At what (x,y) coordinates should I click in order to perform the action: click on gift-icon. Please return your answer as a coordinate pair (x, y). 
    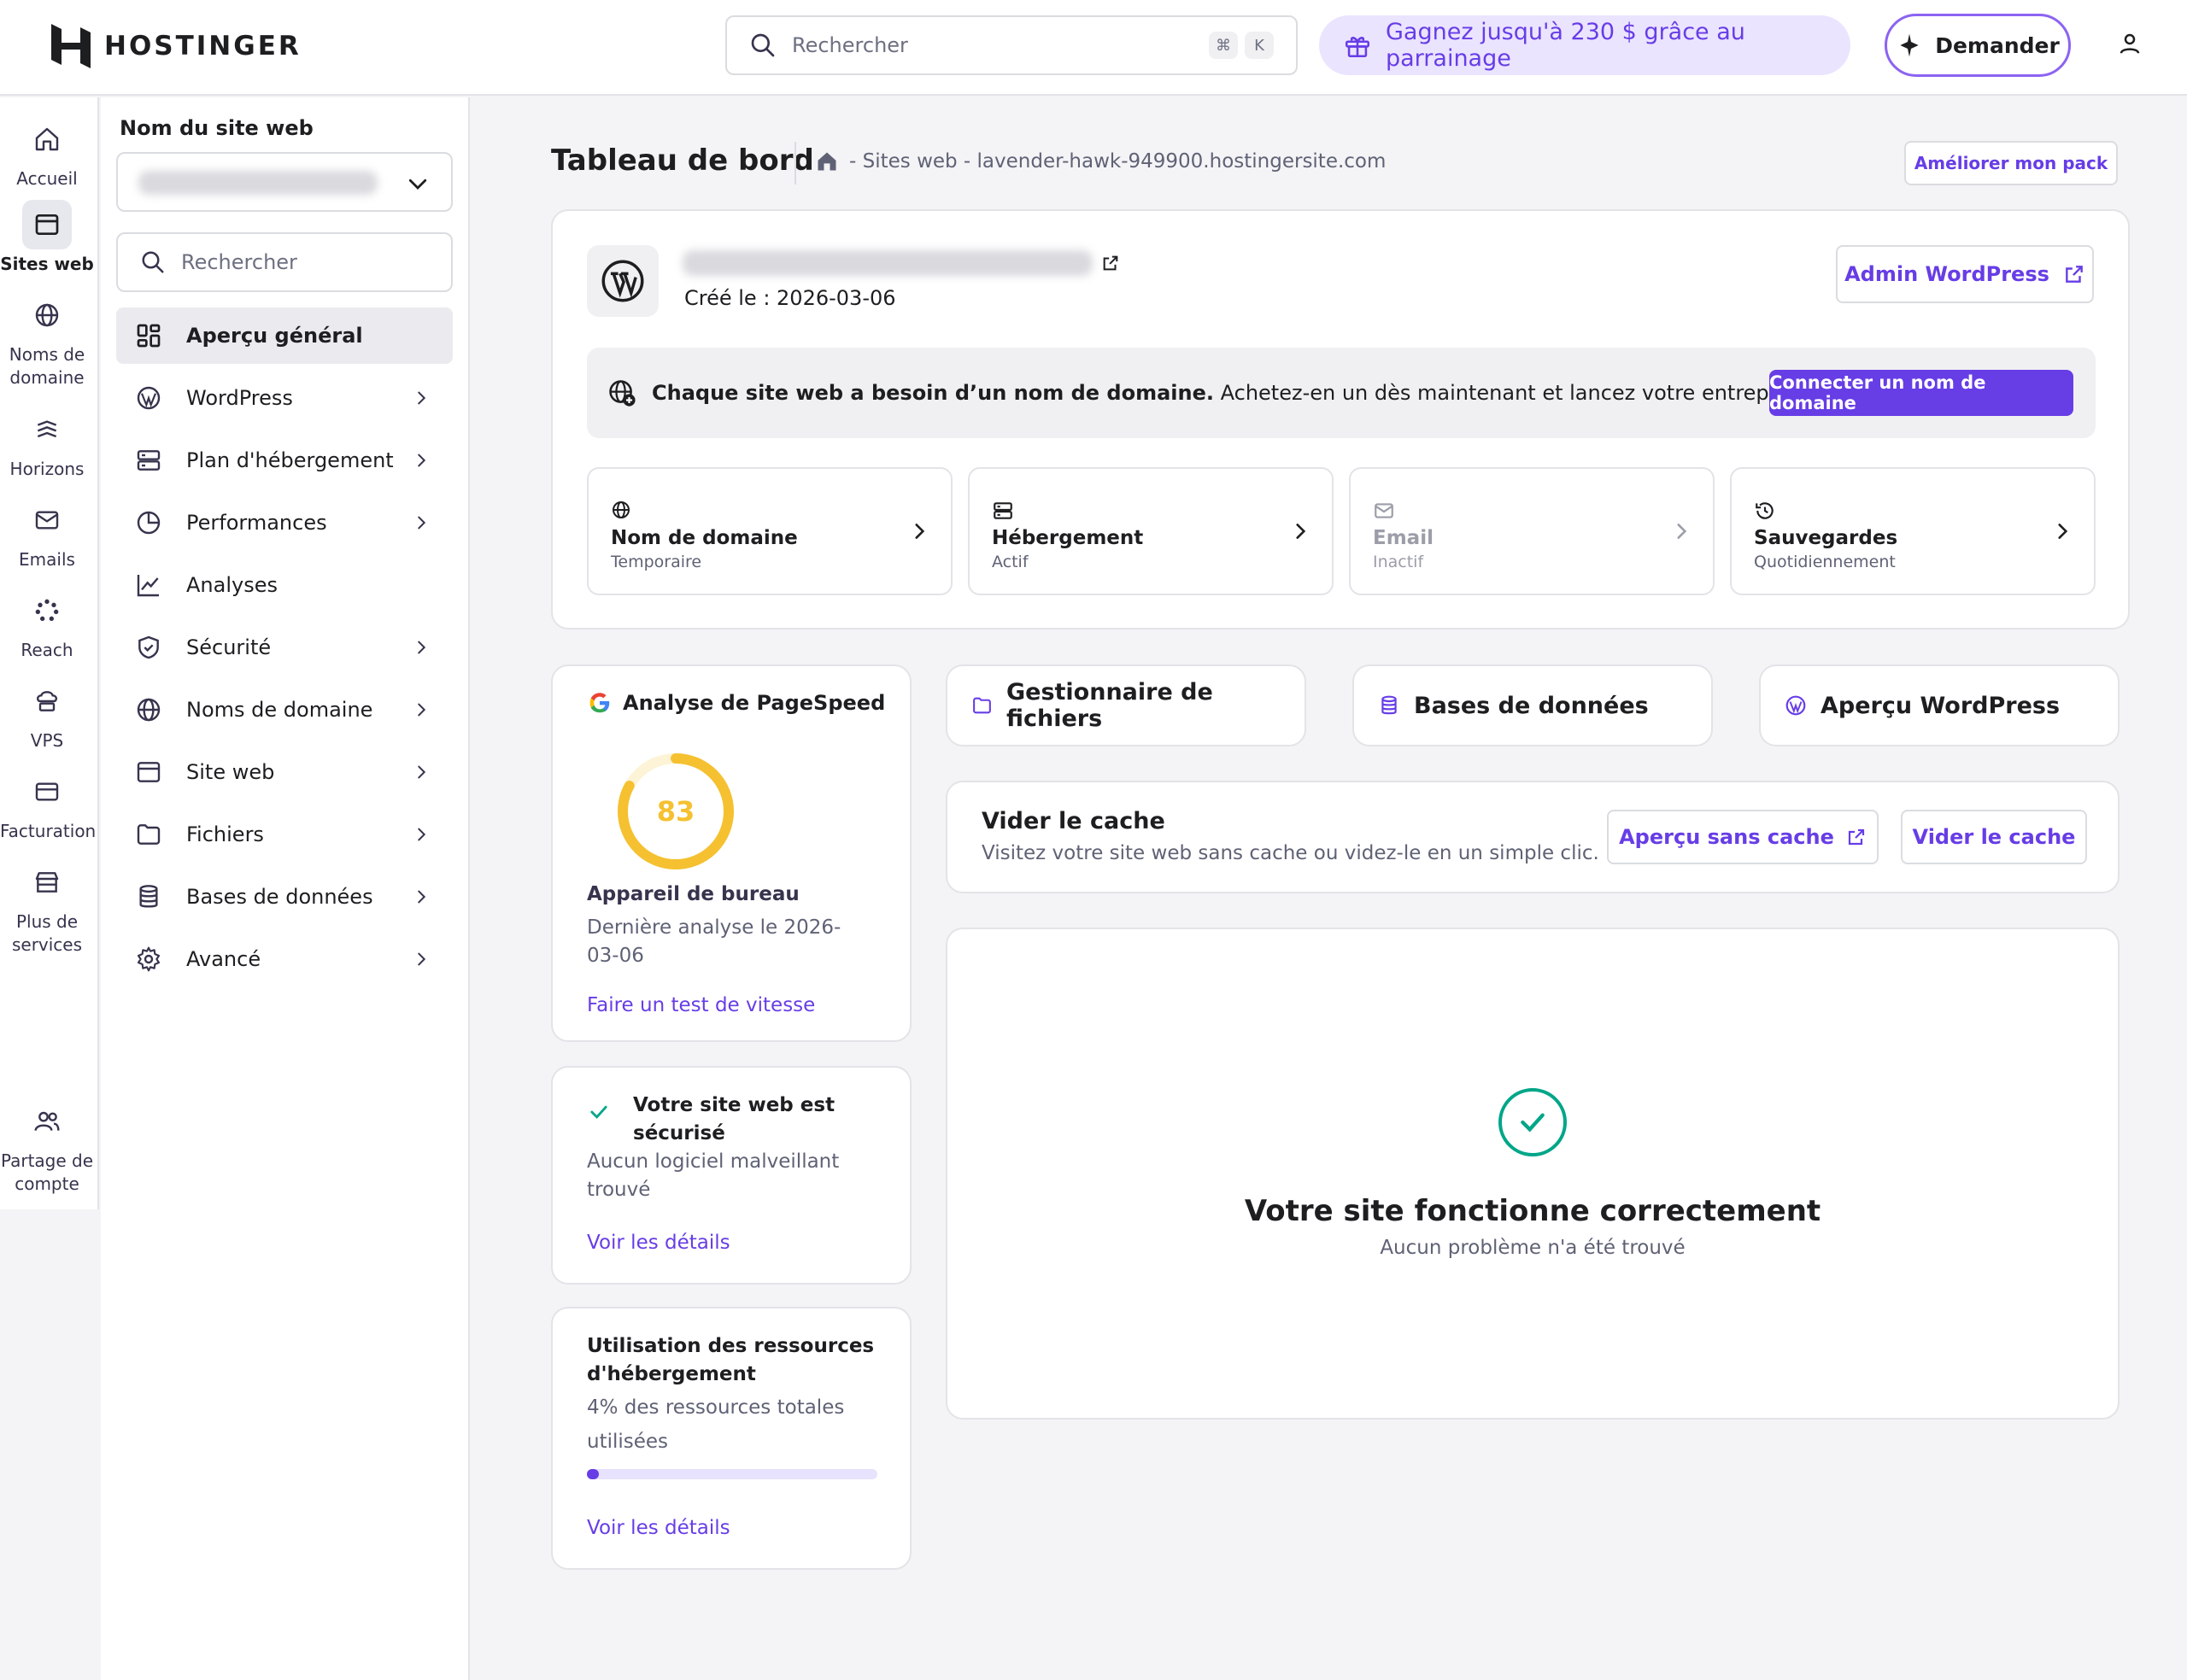
    Looking at the image, I should click on (1357, 47).